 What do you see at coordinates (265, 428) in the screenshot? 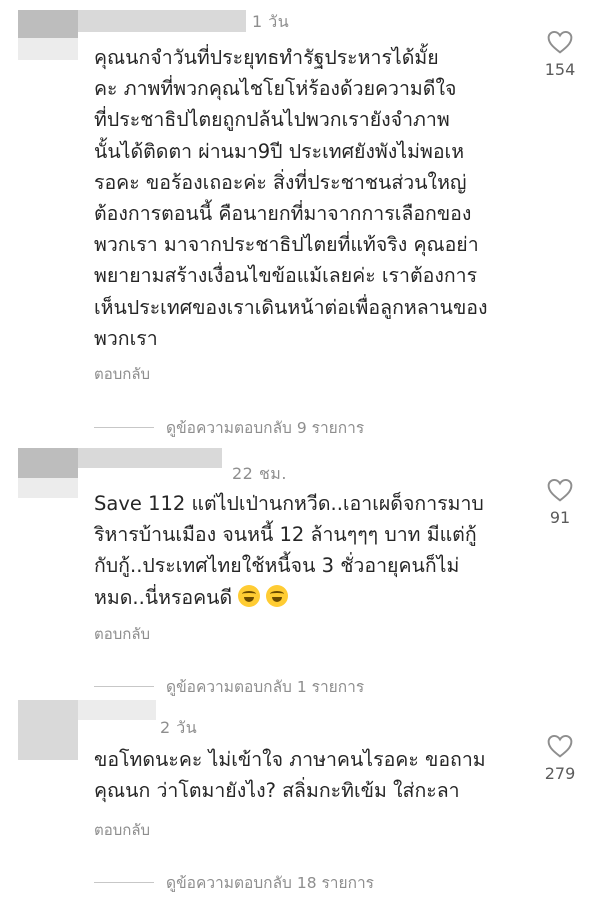
I see `view-replies-label: ดูข้อความตอบกลับ 9 รายการ` at bounding box center [265, 428].